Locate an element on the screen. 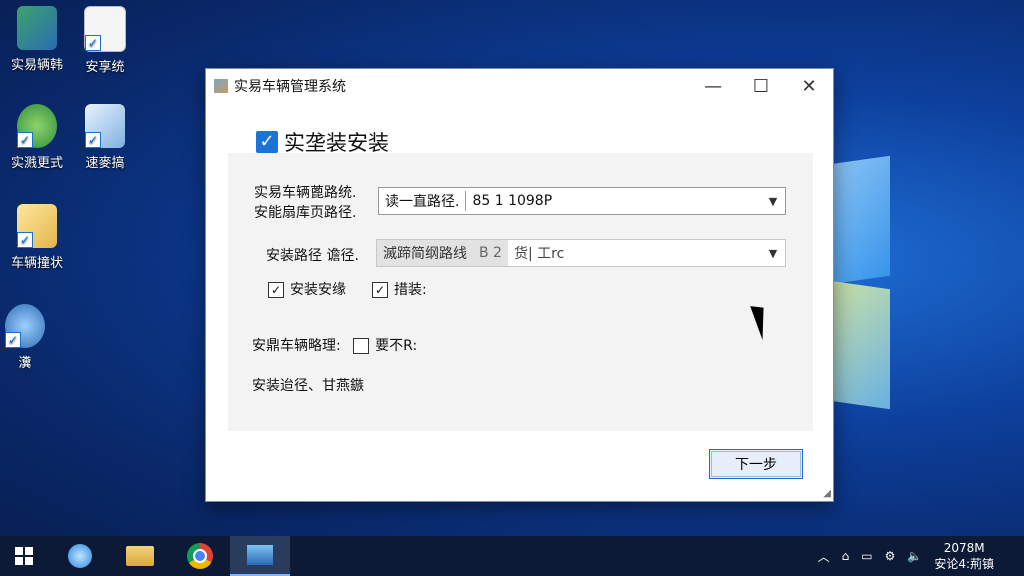 This screenshot has width=1024, height=576. checkbox-unchecked-icon is located at coordinates (361, 346).